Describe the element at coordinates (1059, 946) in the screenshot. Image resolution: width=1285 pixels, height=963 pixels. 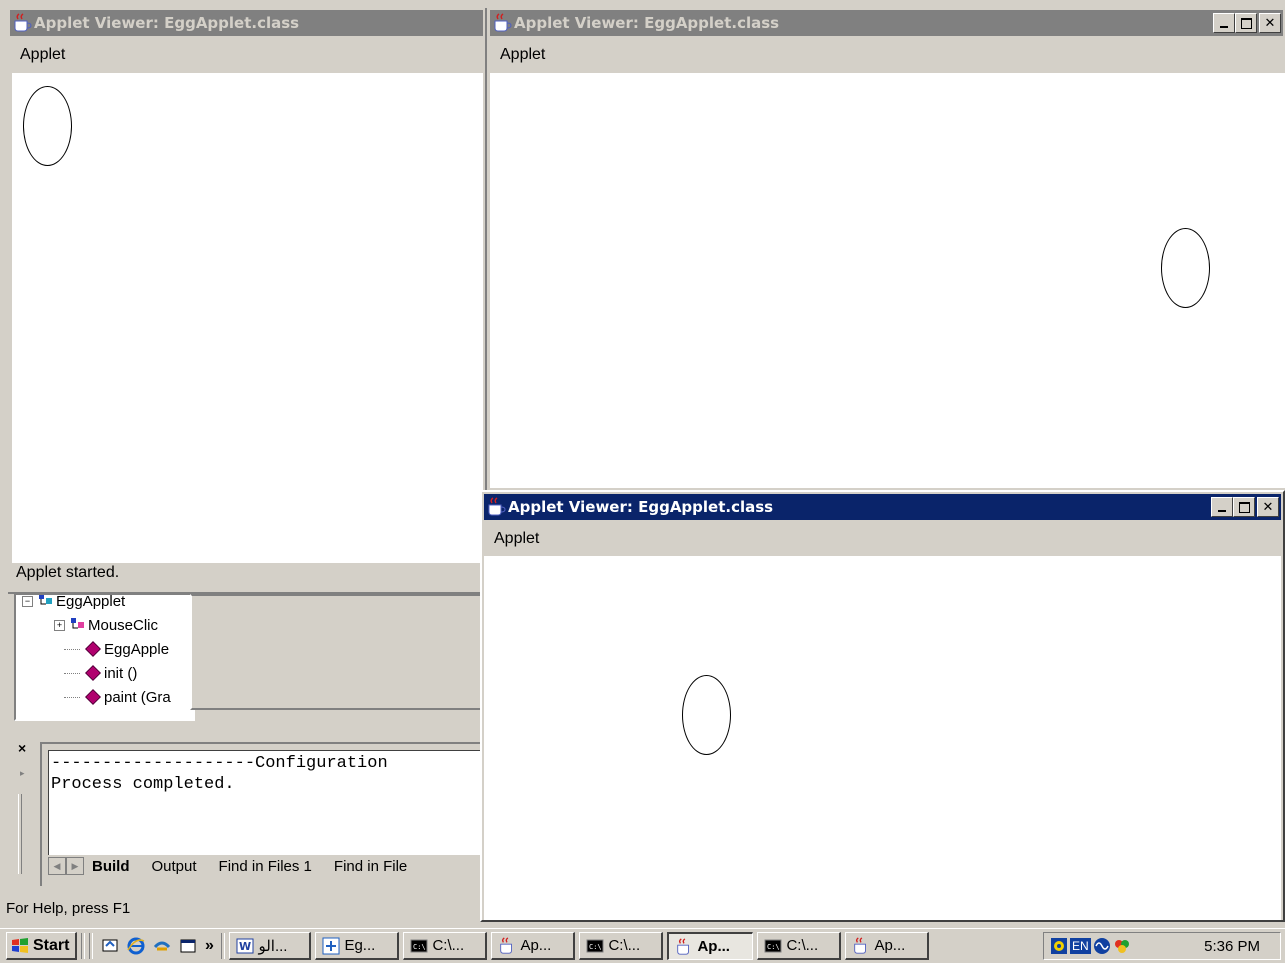
I see `network-icon` at that location.